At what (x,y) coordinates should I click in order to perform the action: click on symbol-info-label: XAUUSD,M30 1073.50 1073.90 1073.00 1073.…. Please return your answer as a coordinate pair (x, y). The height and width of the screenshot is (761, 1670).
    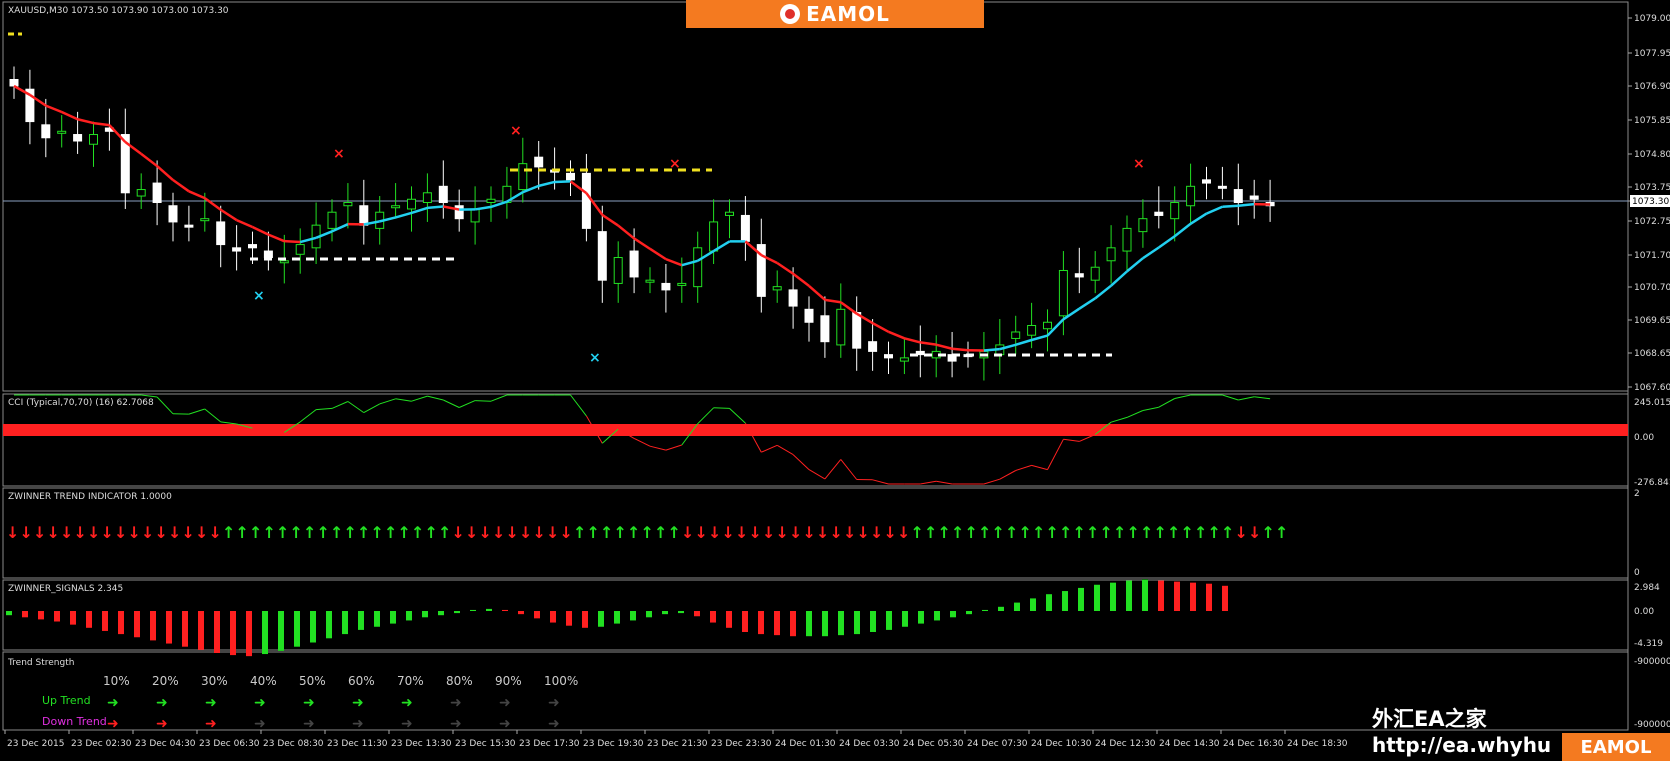
    Looking at the image, I should click on (118, 11).